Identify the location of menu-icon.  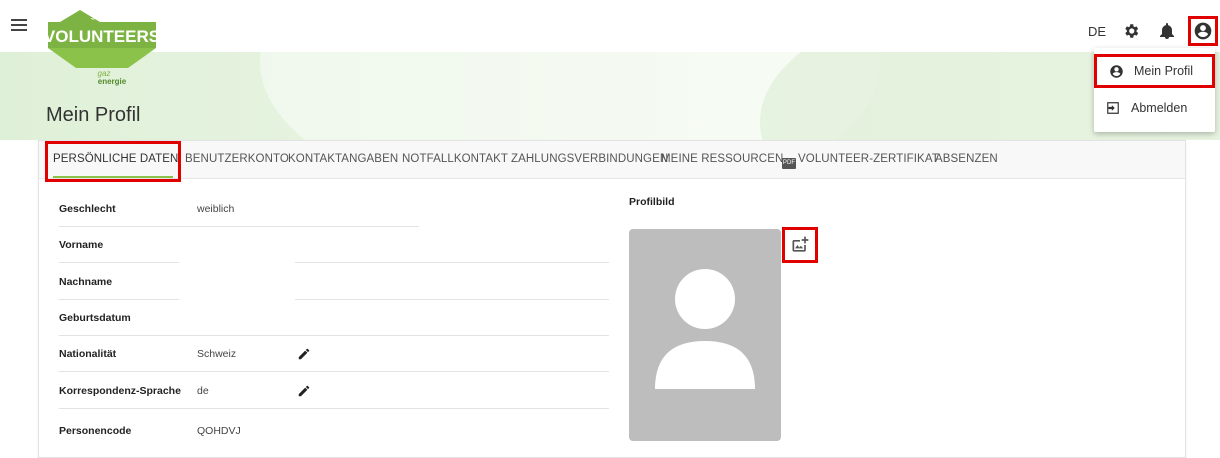
(19, 25).